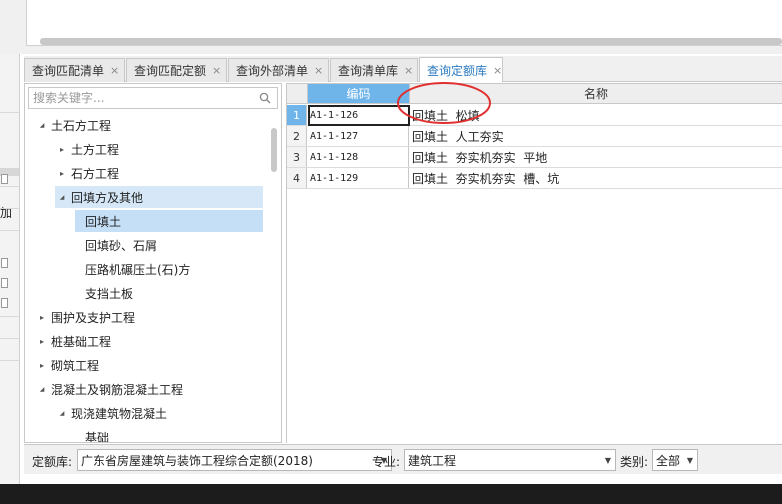 The width and height of the screenshot is (782, 504). I want to click on search-icon, so click(265, 98).